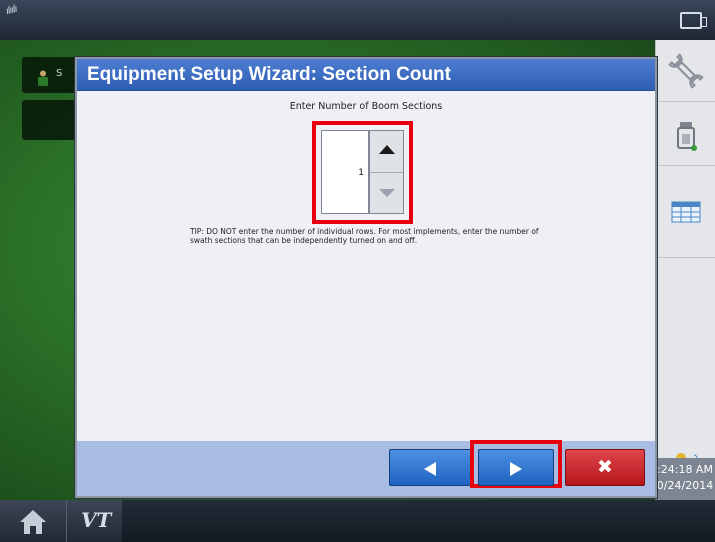  What do you see at coordinates (357, 20) in the screenshot?
I see `top-status-bar: ılıılı` at bounding box center [357, 20].